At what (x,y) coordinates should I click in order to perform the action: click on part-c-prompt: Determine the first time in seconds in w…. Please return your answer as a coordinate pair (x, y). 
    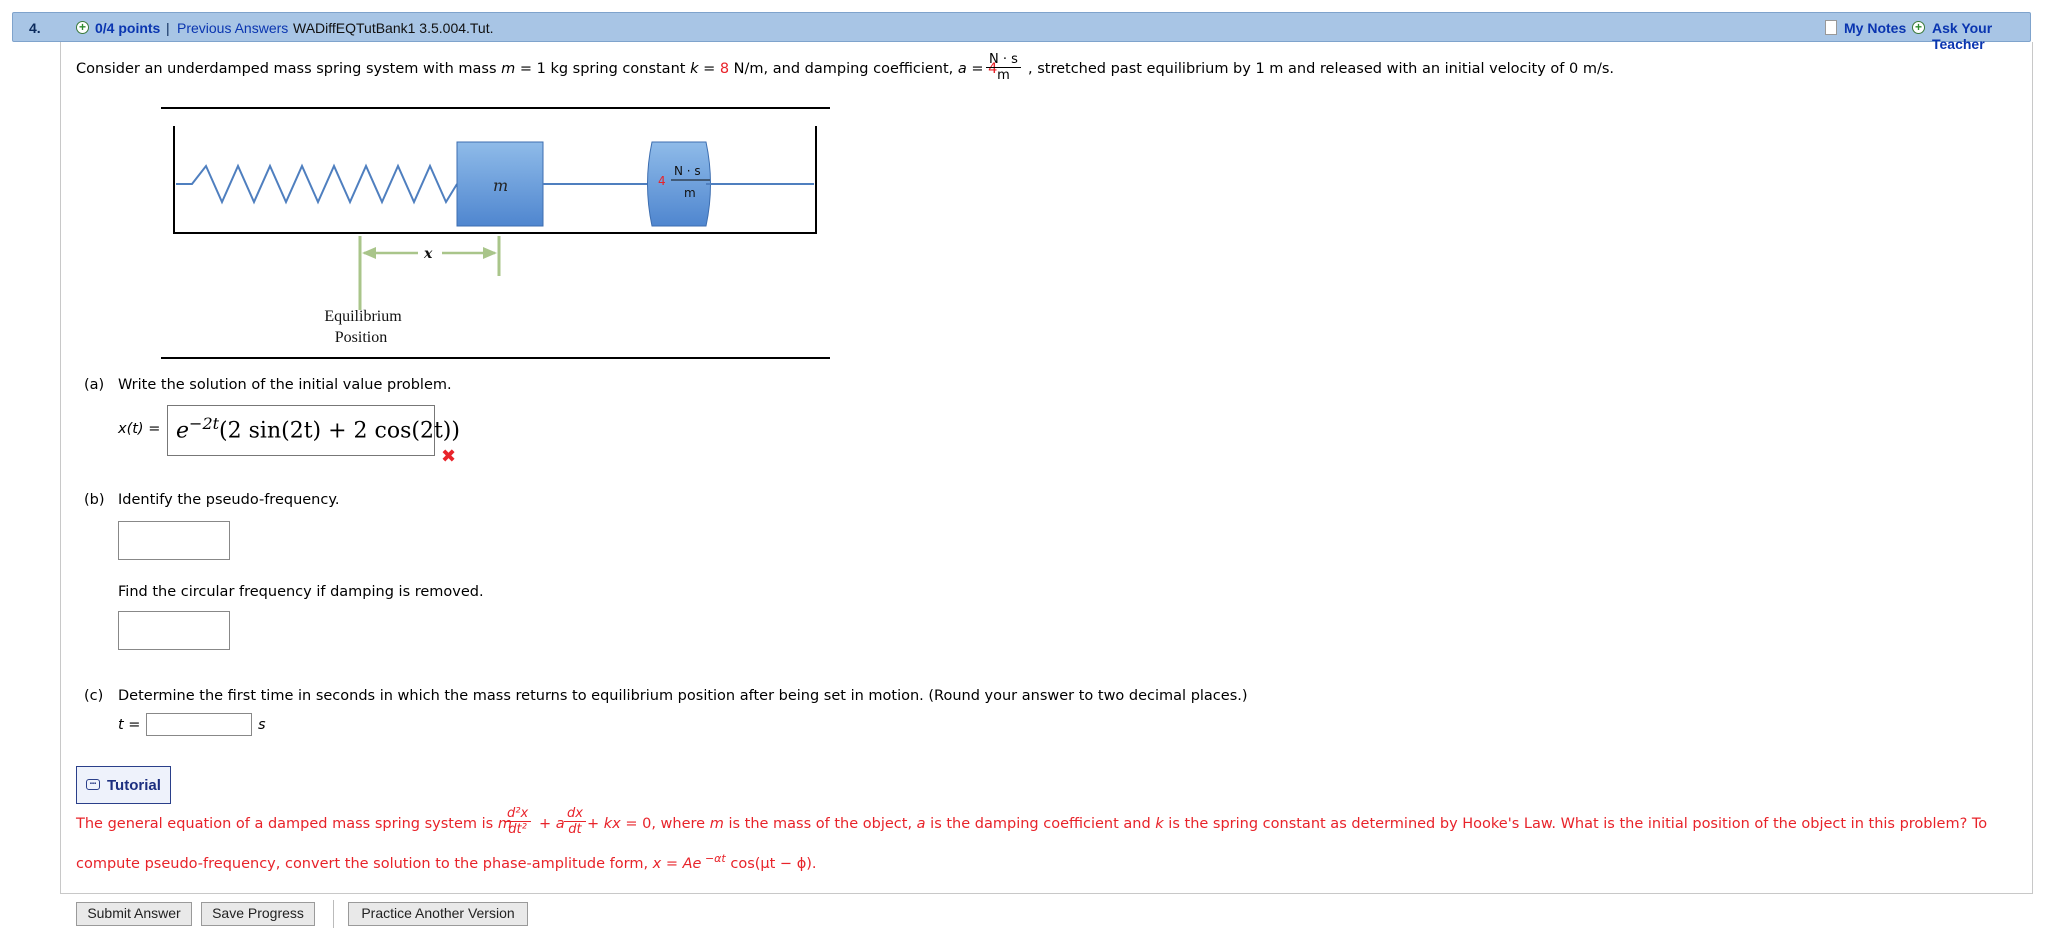
    Looking at the image, I should click on (683, 696).